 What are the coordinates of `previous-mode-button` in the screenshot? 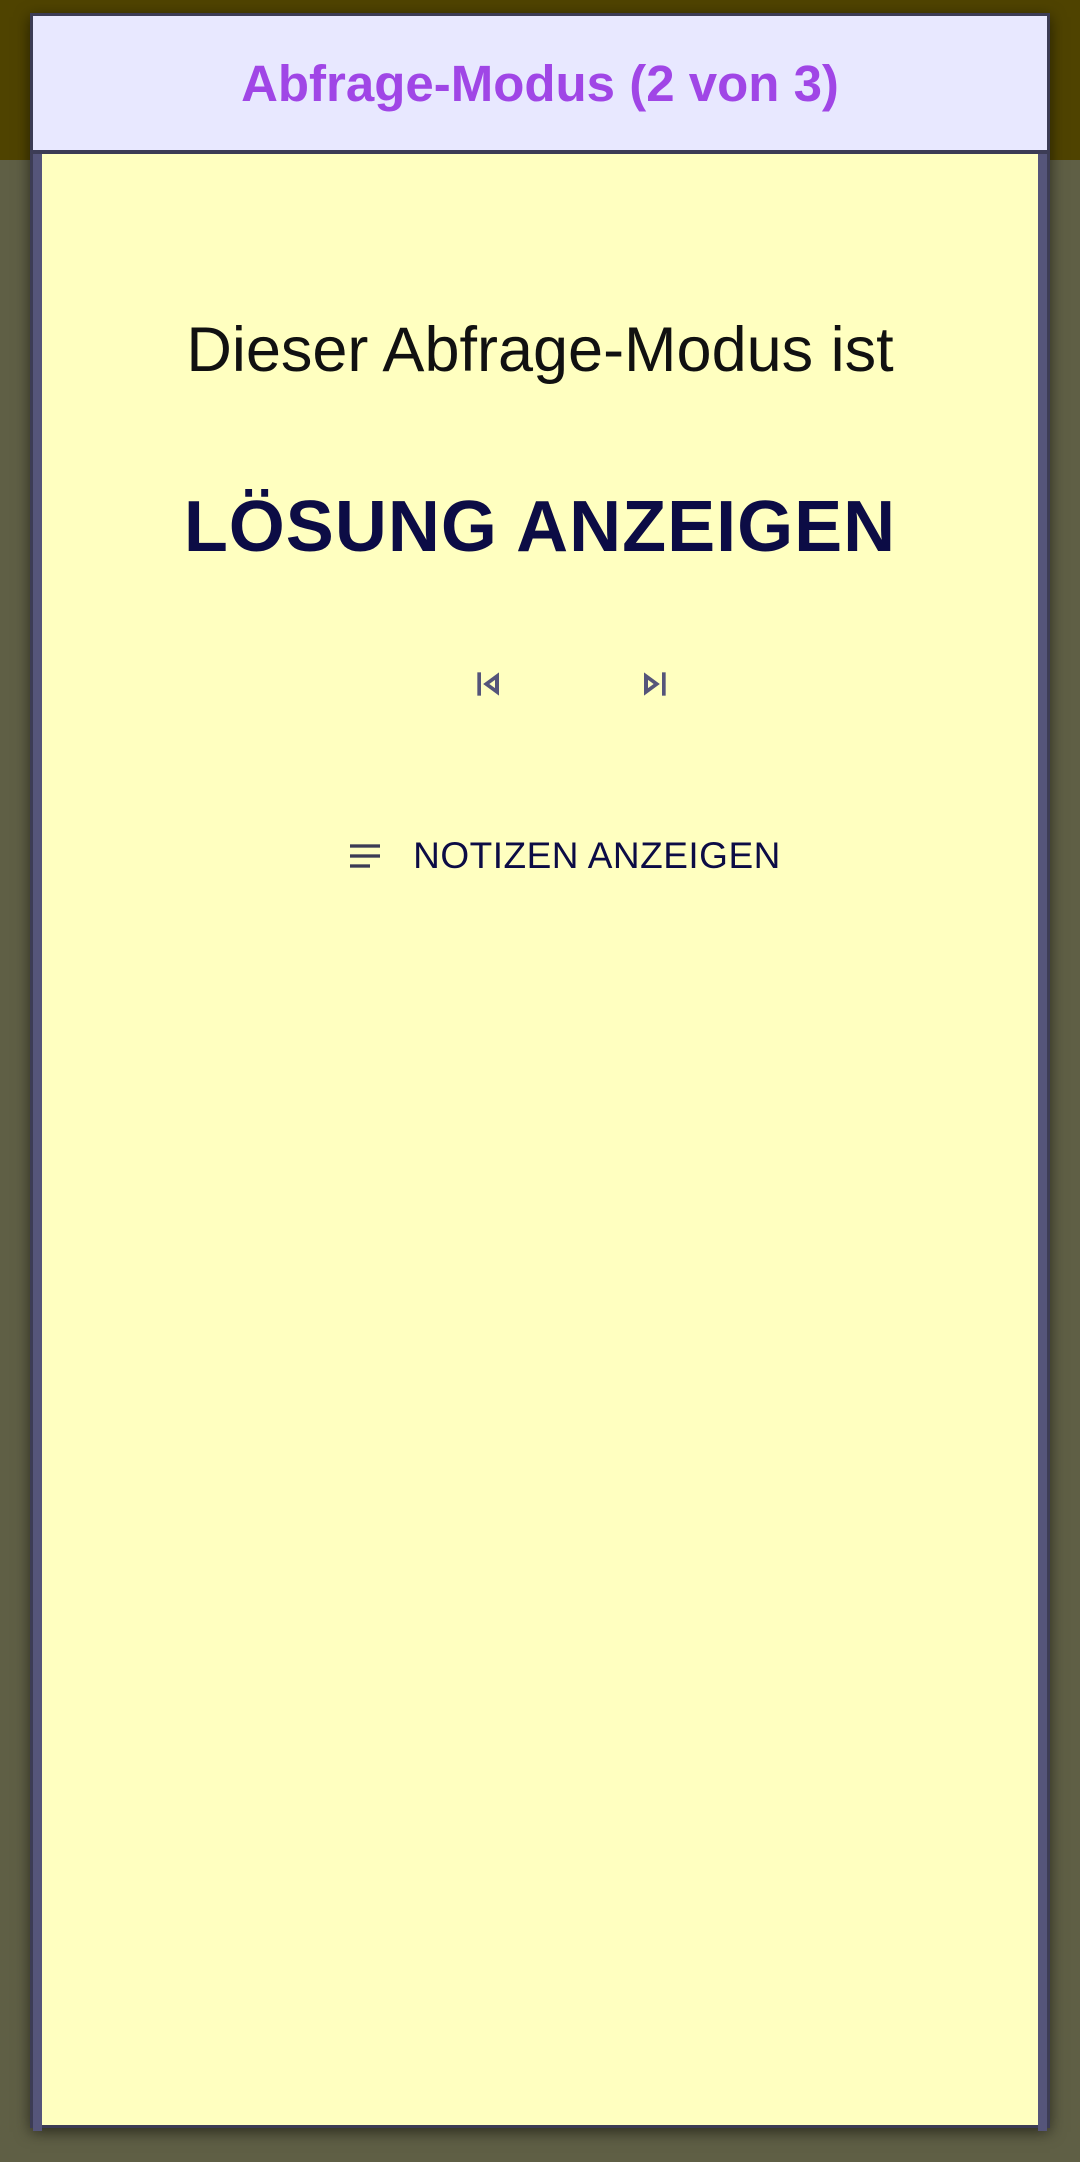 It's located at (489, 684).